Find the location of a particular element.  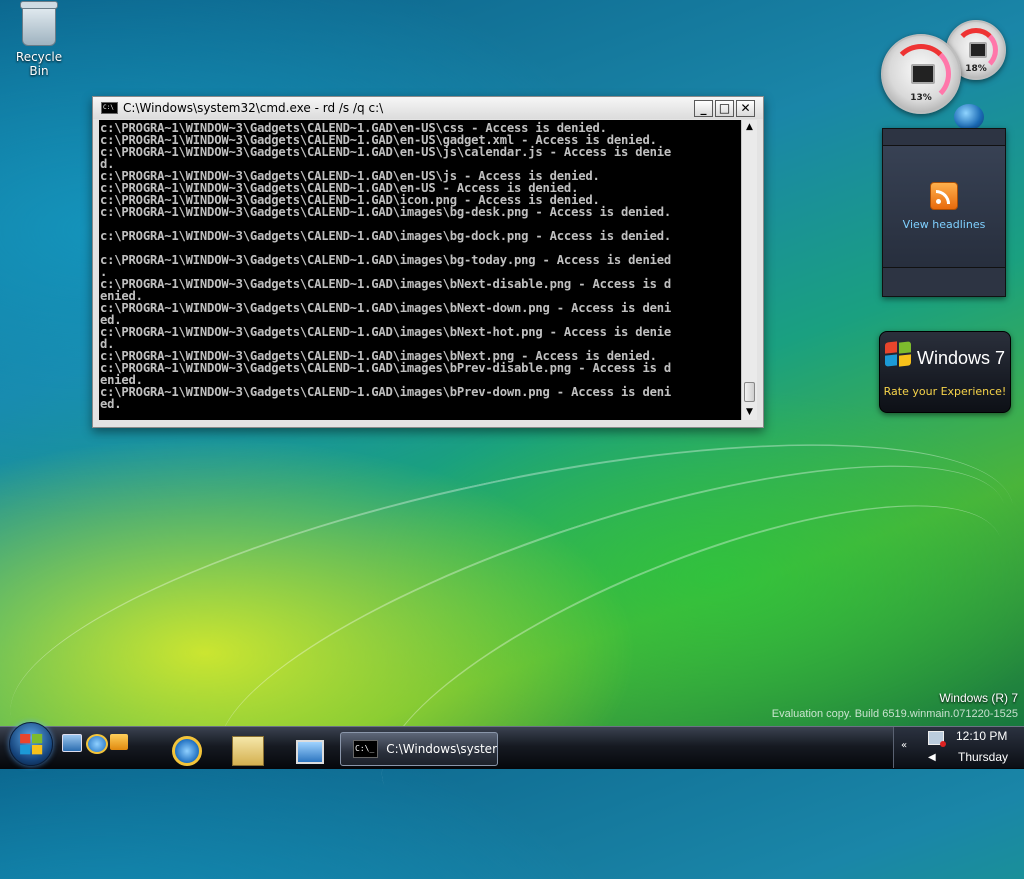

volume-icon: ◀ is located at coordinates (932, 757).